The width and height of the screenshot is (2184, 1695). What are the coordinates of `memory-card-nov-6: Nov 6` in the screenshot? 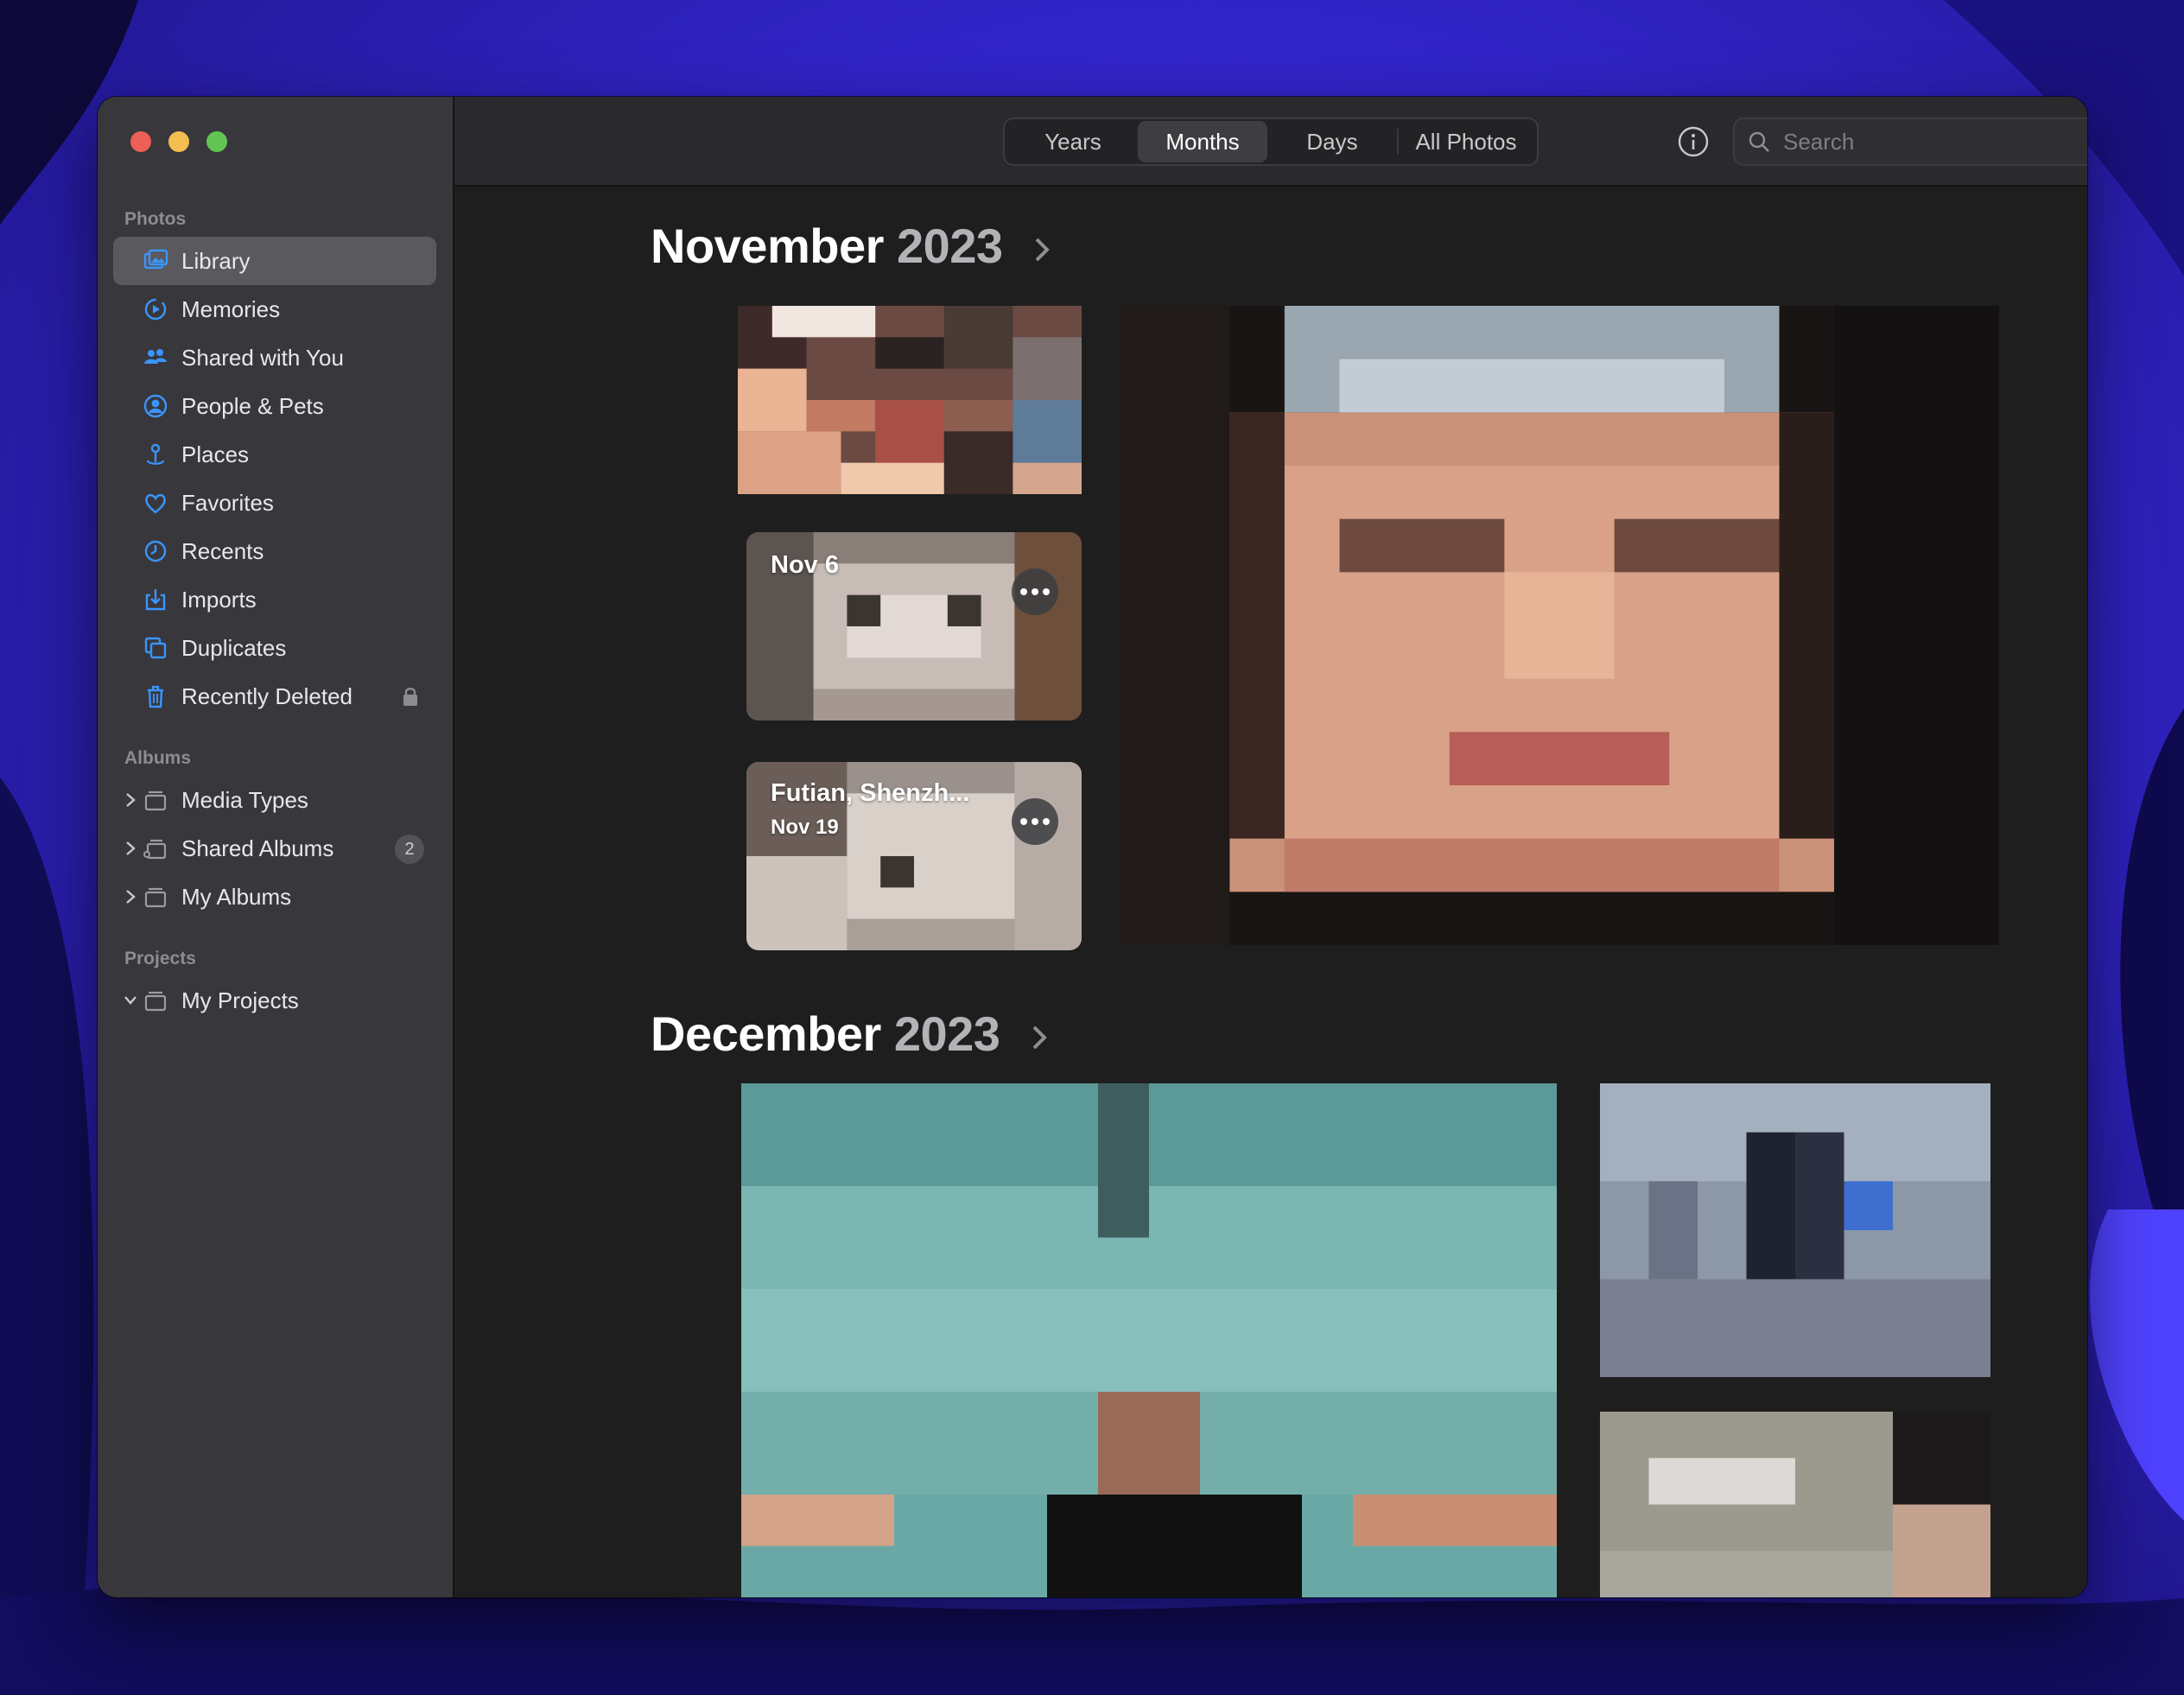 It's located at (914, 626).